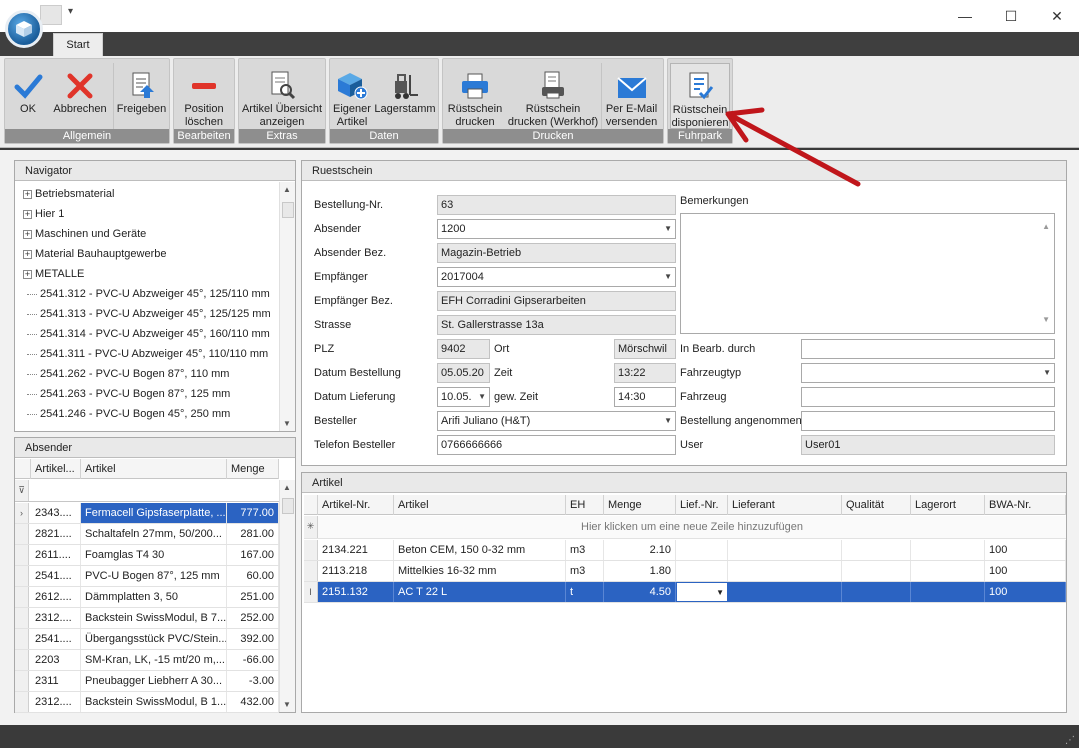 Image resolution: width=1079 pixels, height=748 pixels. I want to click on absender-table-row: 2311 Pneubagger Liebherr A 30... -3.00, so click(147, 681).